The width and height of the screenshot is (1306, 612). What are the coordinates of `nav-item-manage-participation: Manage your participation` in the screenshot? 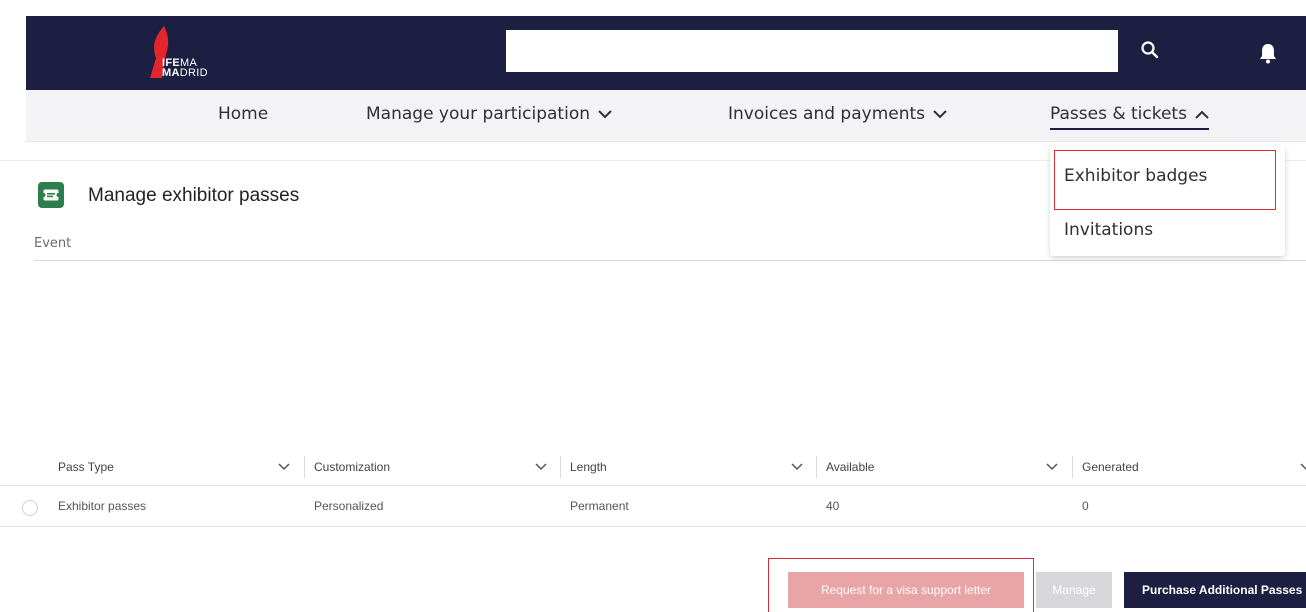 It's located at (489, 114).